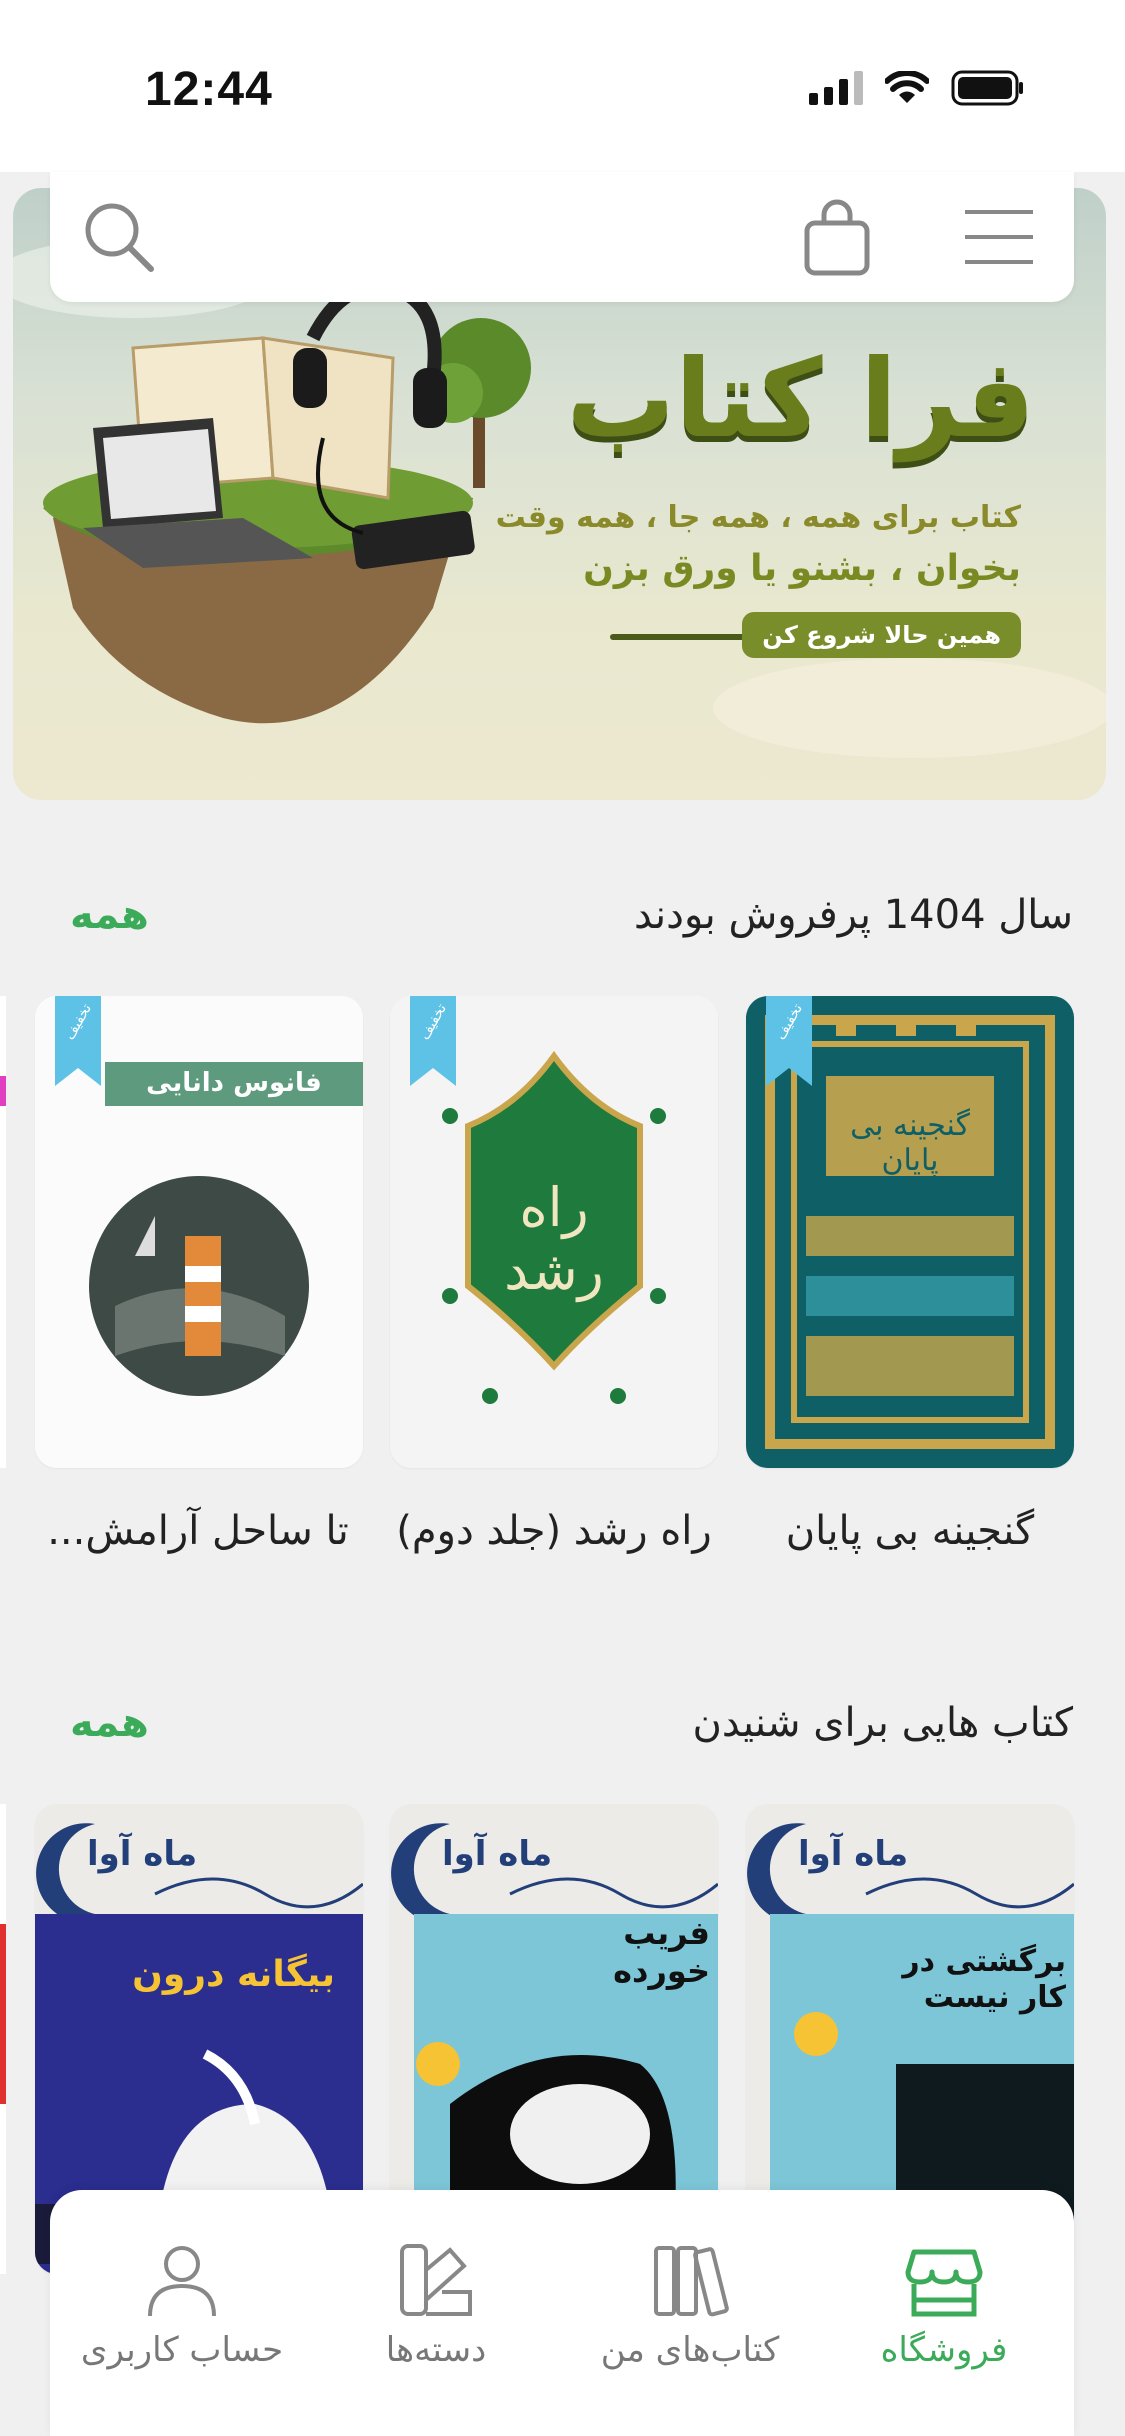 This screenshot has width=1125, height=2436. I want to click on hamburger-menu-icon, so click(999, 237).